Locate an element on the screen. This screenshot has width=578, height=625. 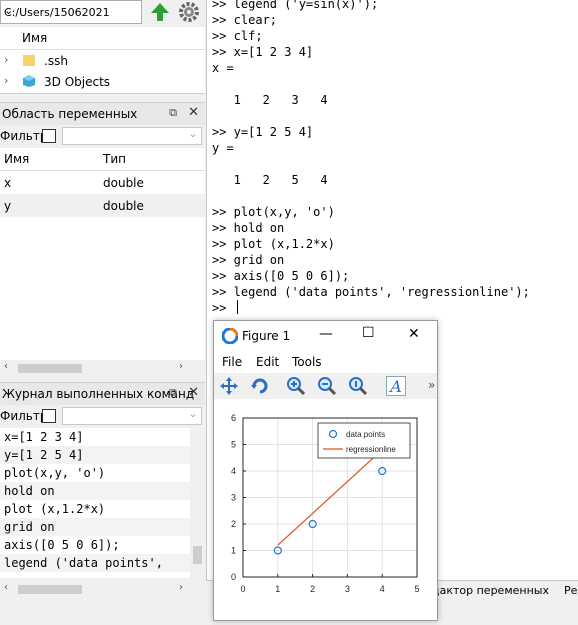
variable-editor-tab: дактор переменных is located at coordinates (490, 590).